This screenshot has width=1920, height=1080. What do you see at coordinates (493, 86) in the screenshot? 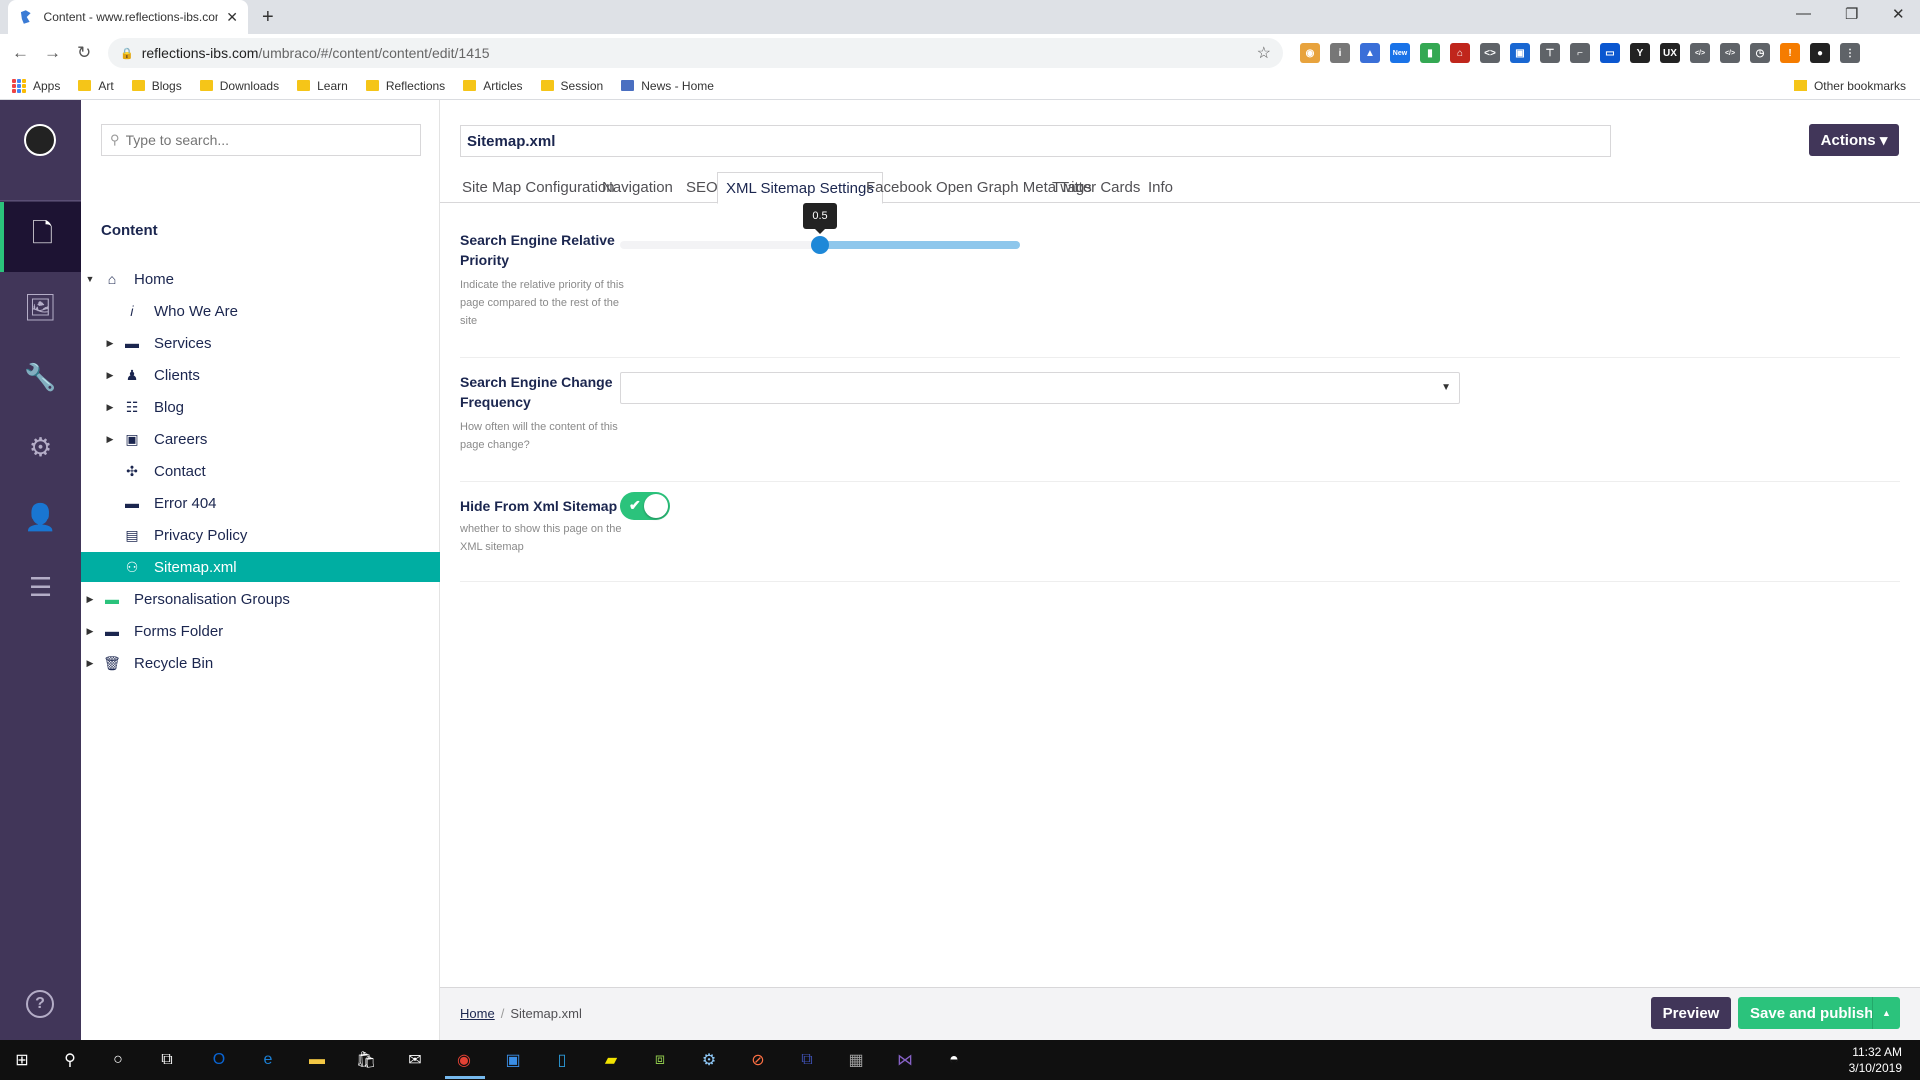
I see `bookmark-articles: Articles` at bounding box center [493, 86].